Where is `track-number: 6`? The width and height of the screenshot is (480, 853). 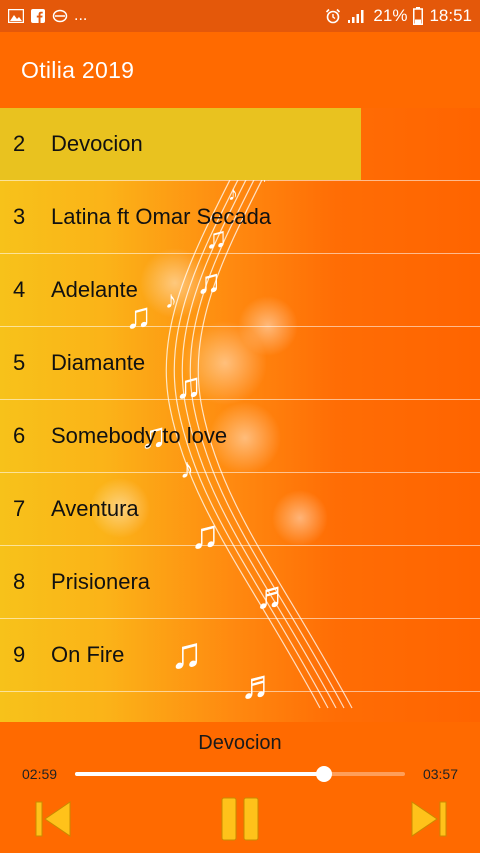
track-number: 6 is located at coordinates (19, 435).